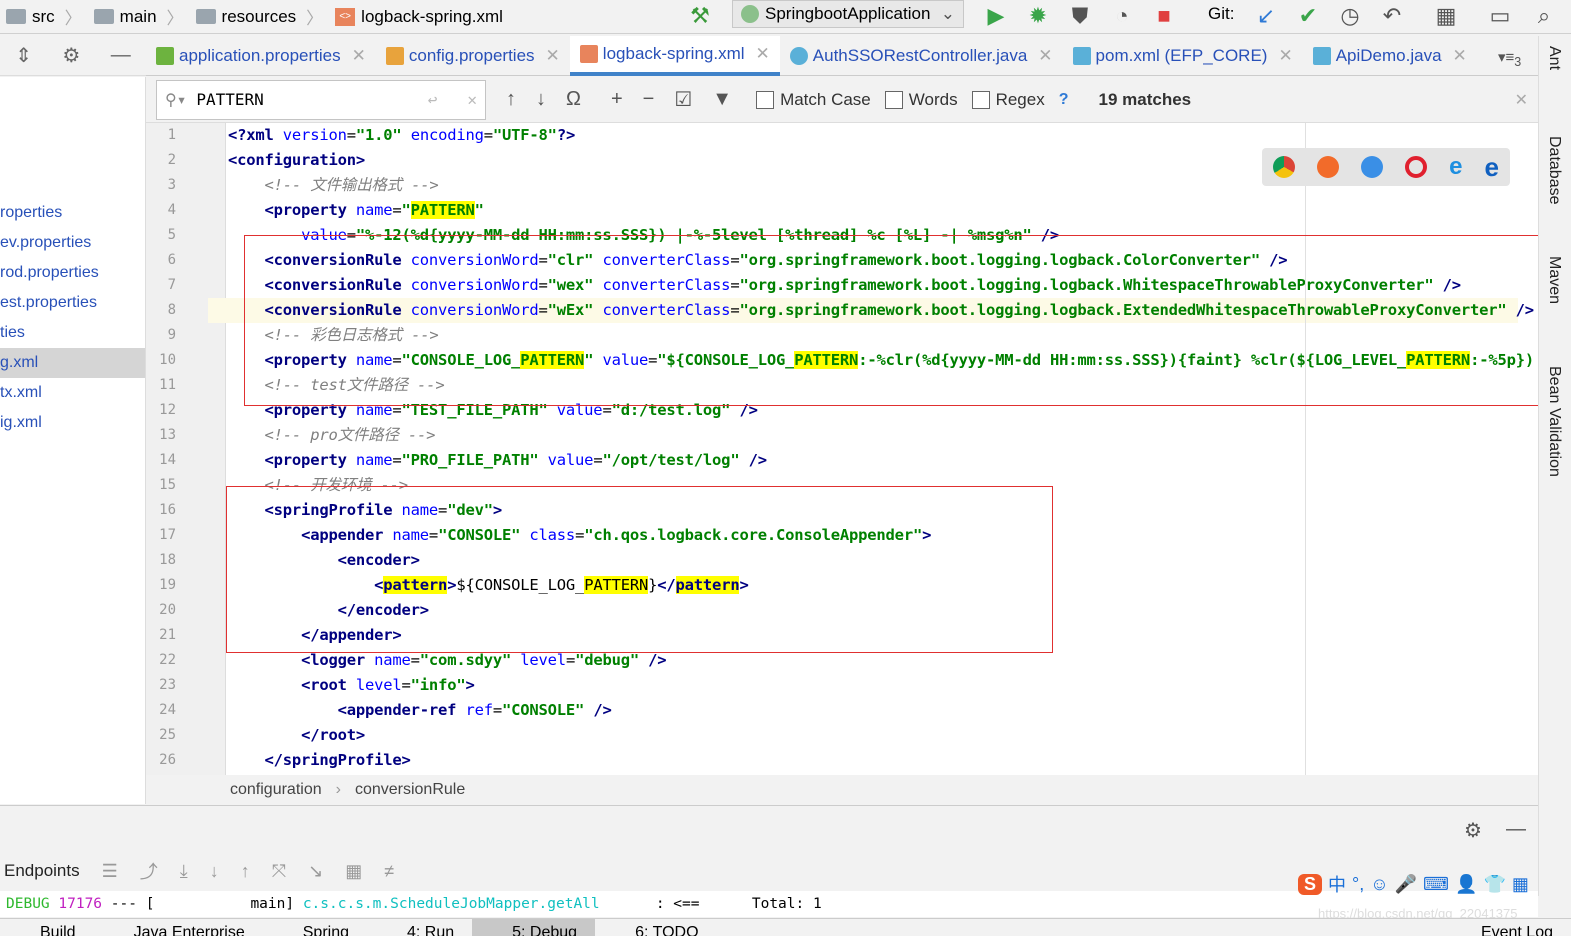 The width and height of the screenshot is (1571, 936). I want to click on tab-logback-spring-xml: logback-spring.xml ✕, so click(674, 55).